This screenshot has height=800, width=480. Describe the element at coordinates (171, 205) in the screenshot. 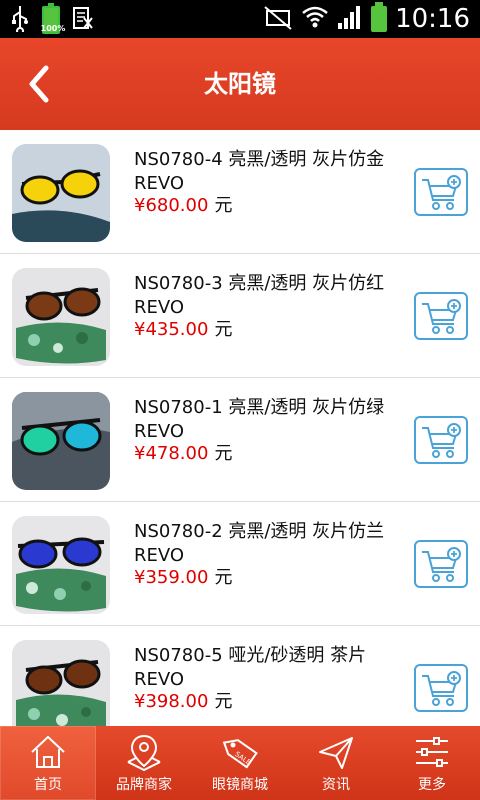

I see `product-price: ¥680.00` at that location.